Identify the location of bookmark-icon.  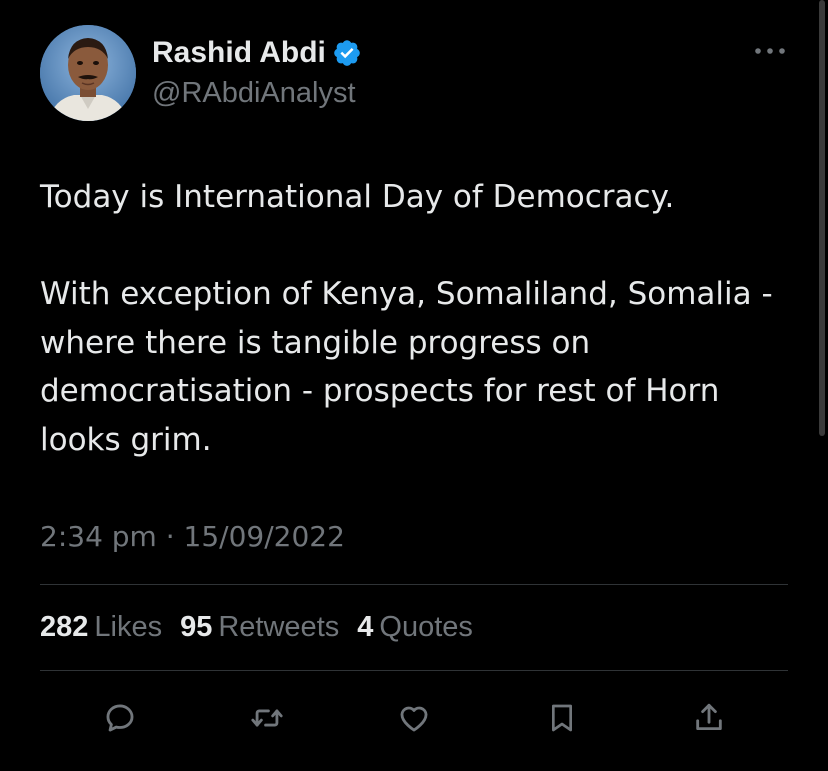
(562, 718).